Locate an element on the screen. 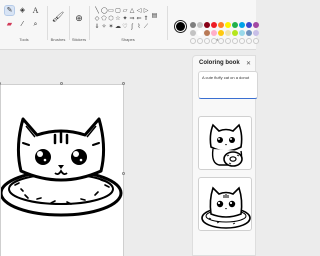 This screenshot has height=256, width=320. shape-option: ▱ is located at coordinates (125, 11).